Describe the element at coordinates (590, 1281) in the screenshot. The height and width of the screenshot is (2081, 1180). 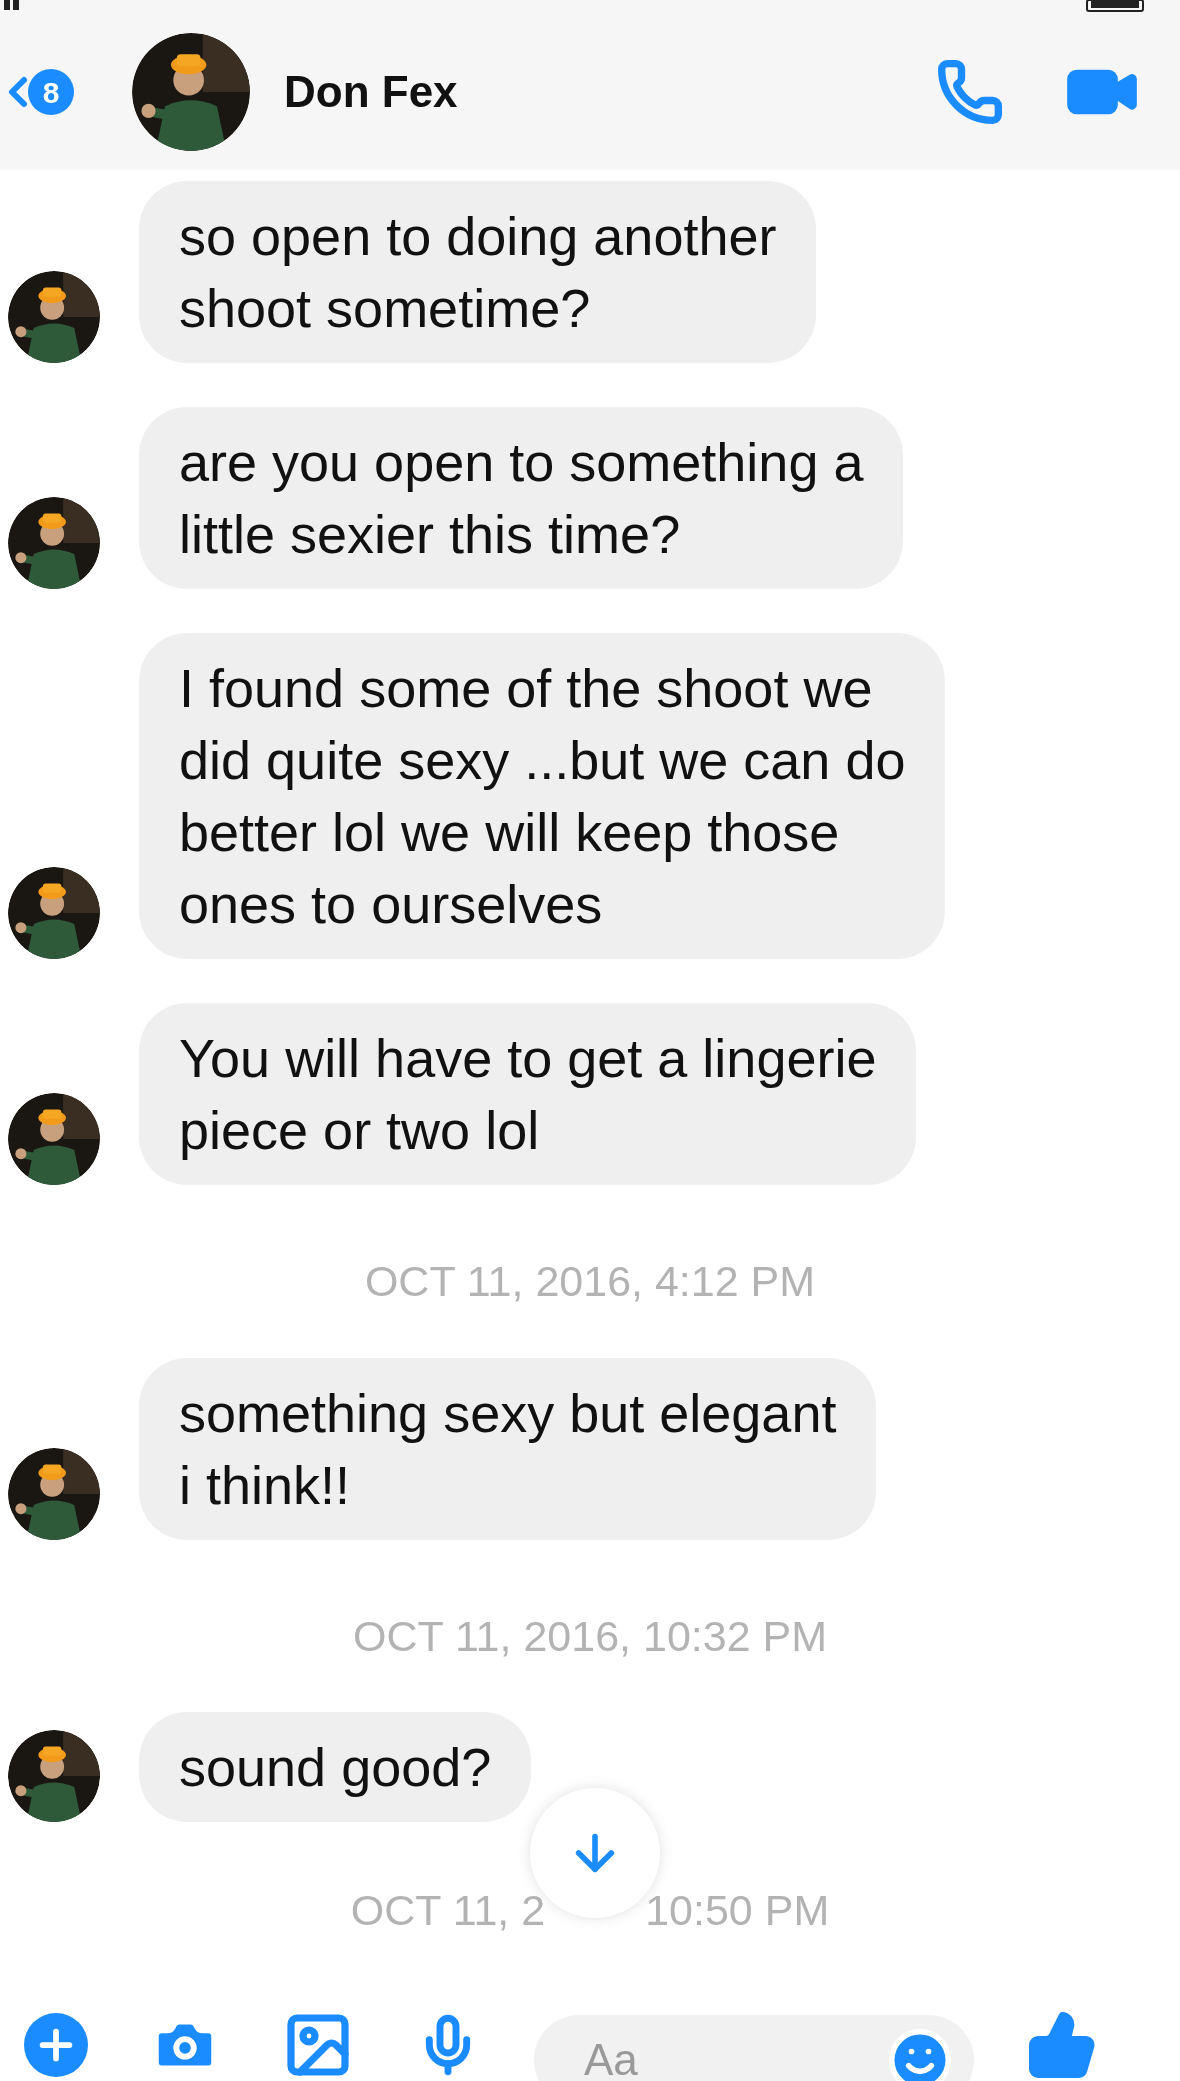
I see `timestamp: OCT 11, 2016, 4:12 PM` at that location.